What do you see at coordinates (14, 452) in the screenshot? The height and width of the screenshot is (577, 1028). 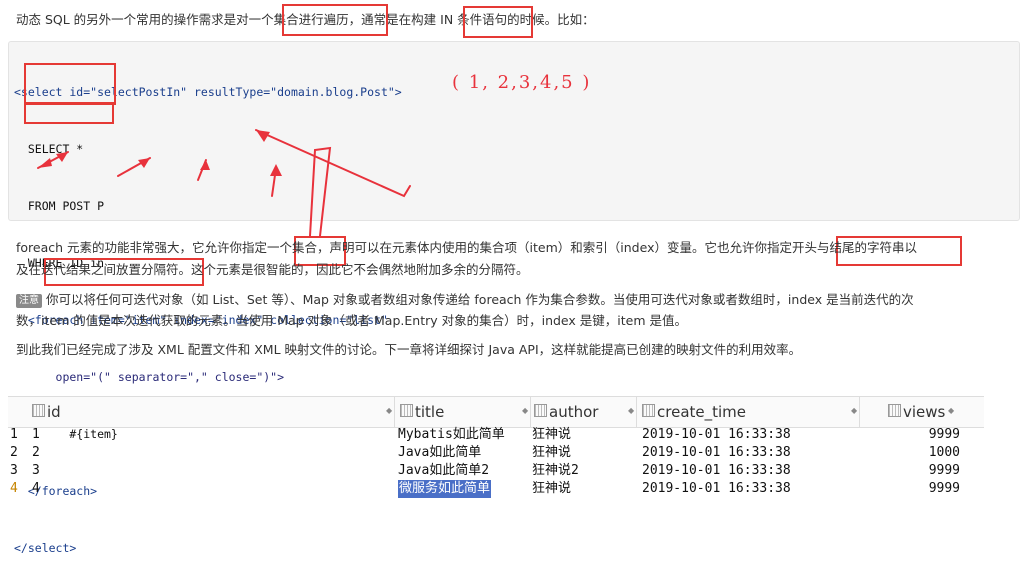 I see `row-number: 2` at bounding box center [14, 452].